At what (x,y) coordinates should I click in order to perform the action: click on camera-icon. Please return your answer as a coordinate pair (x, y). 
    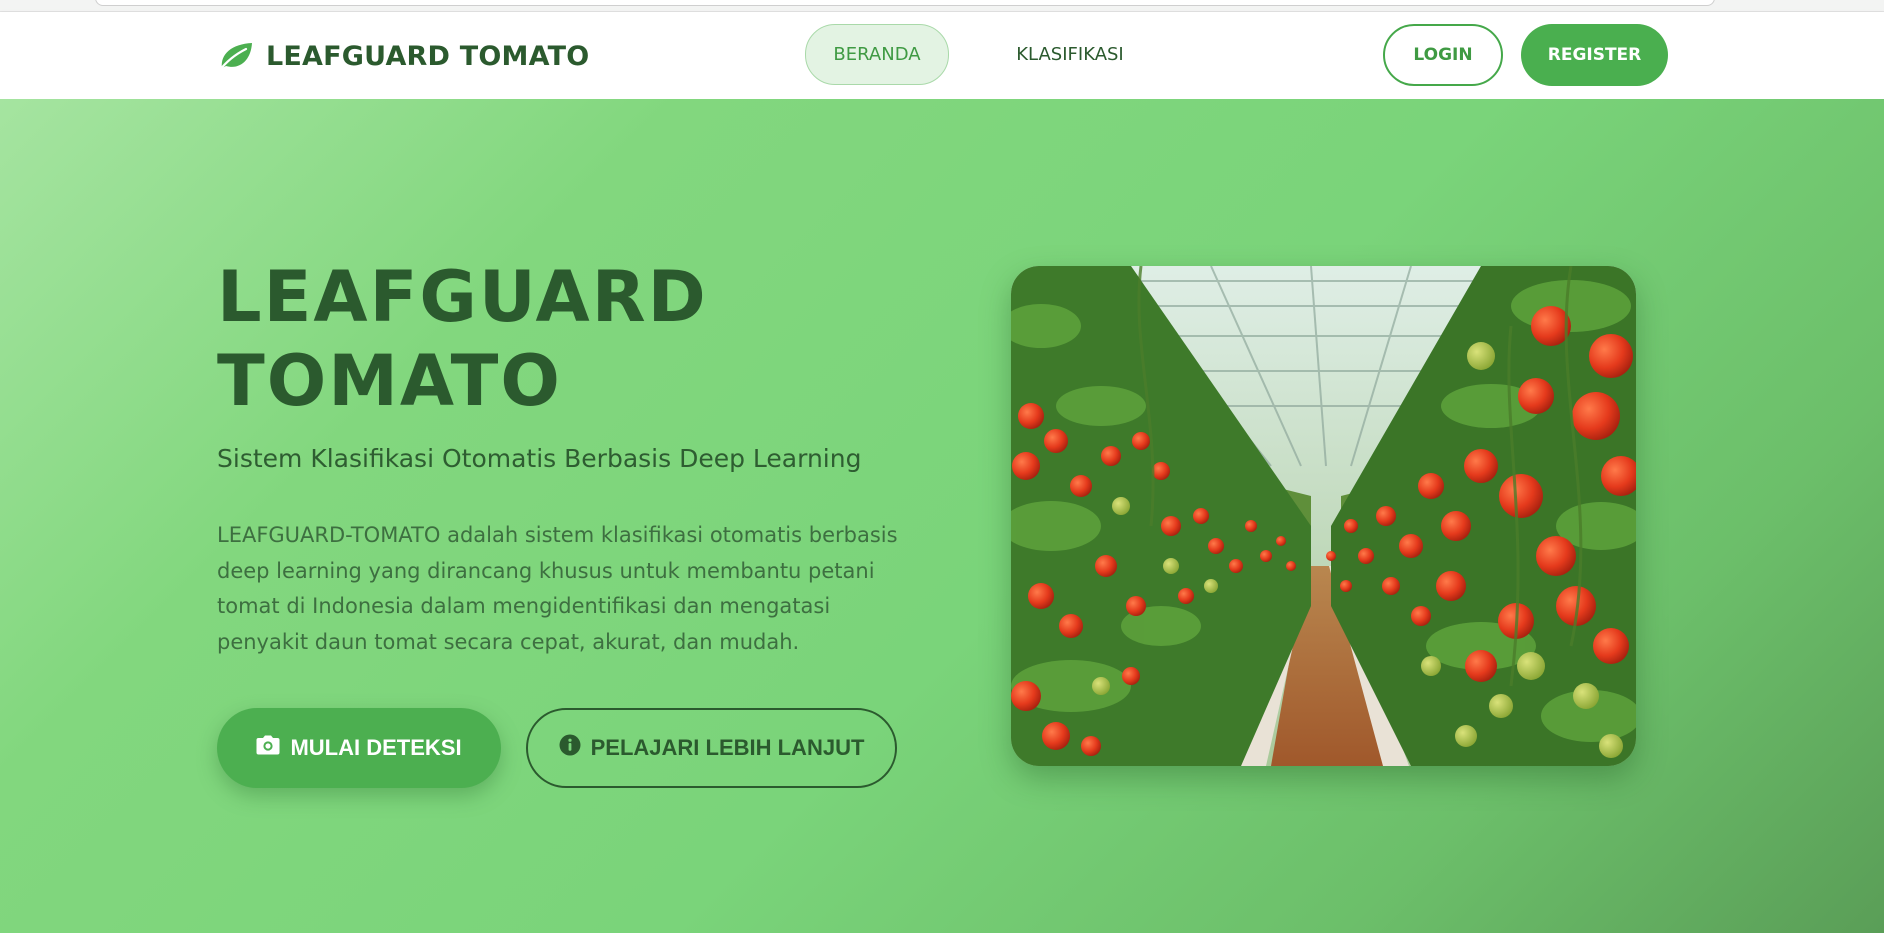
    Looking at the image, I should click on (268, 748).